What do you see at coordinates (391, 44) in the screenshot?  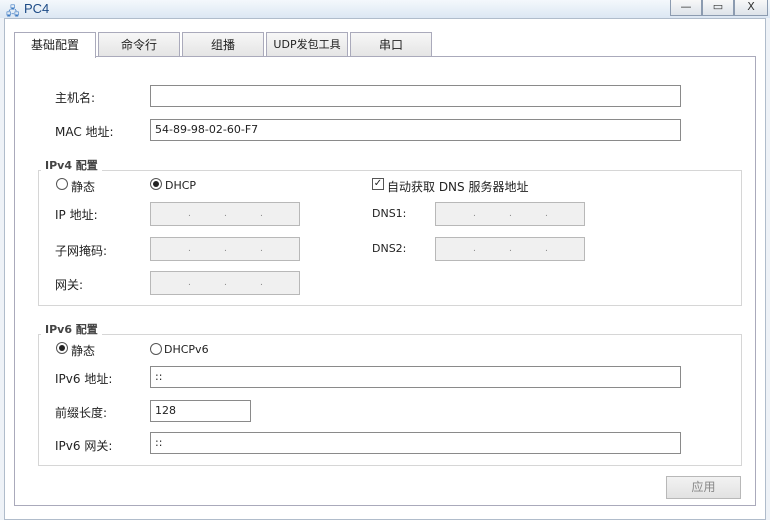 I see `tab-serial: 串口` at bounding box center [391, 44].